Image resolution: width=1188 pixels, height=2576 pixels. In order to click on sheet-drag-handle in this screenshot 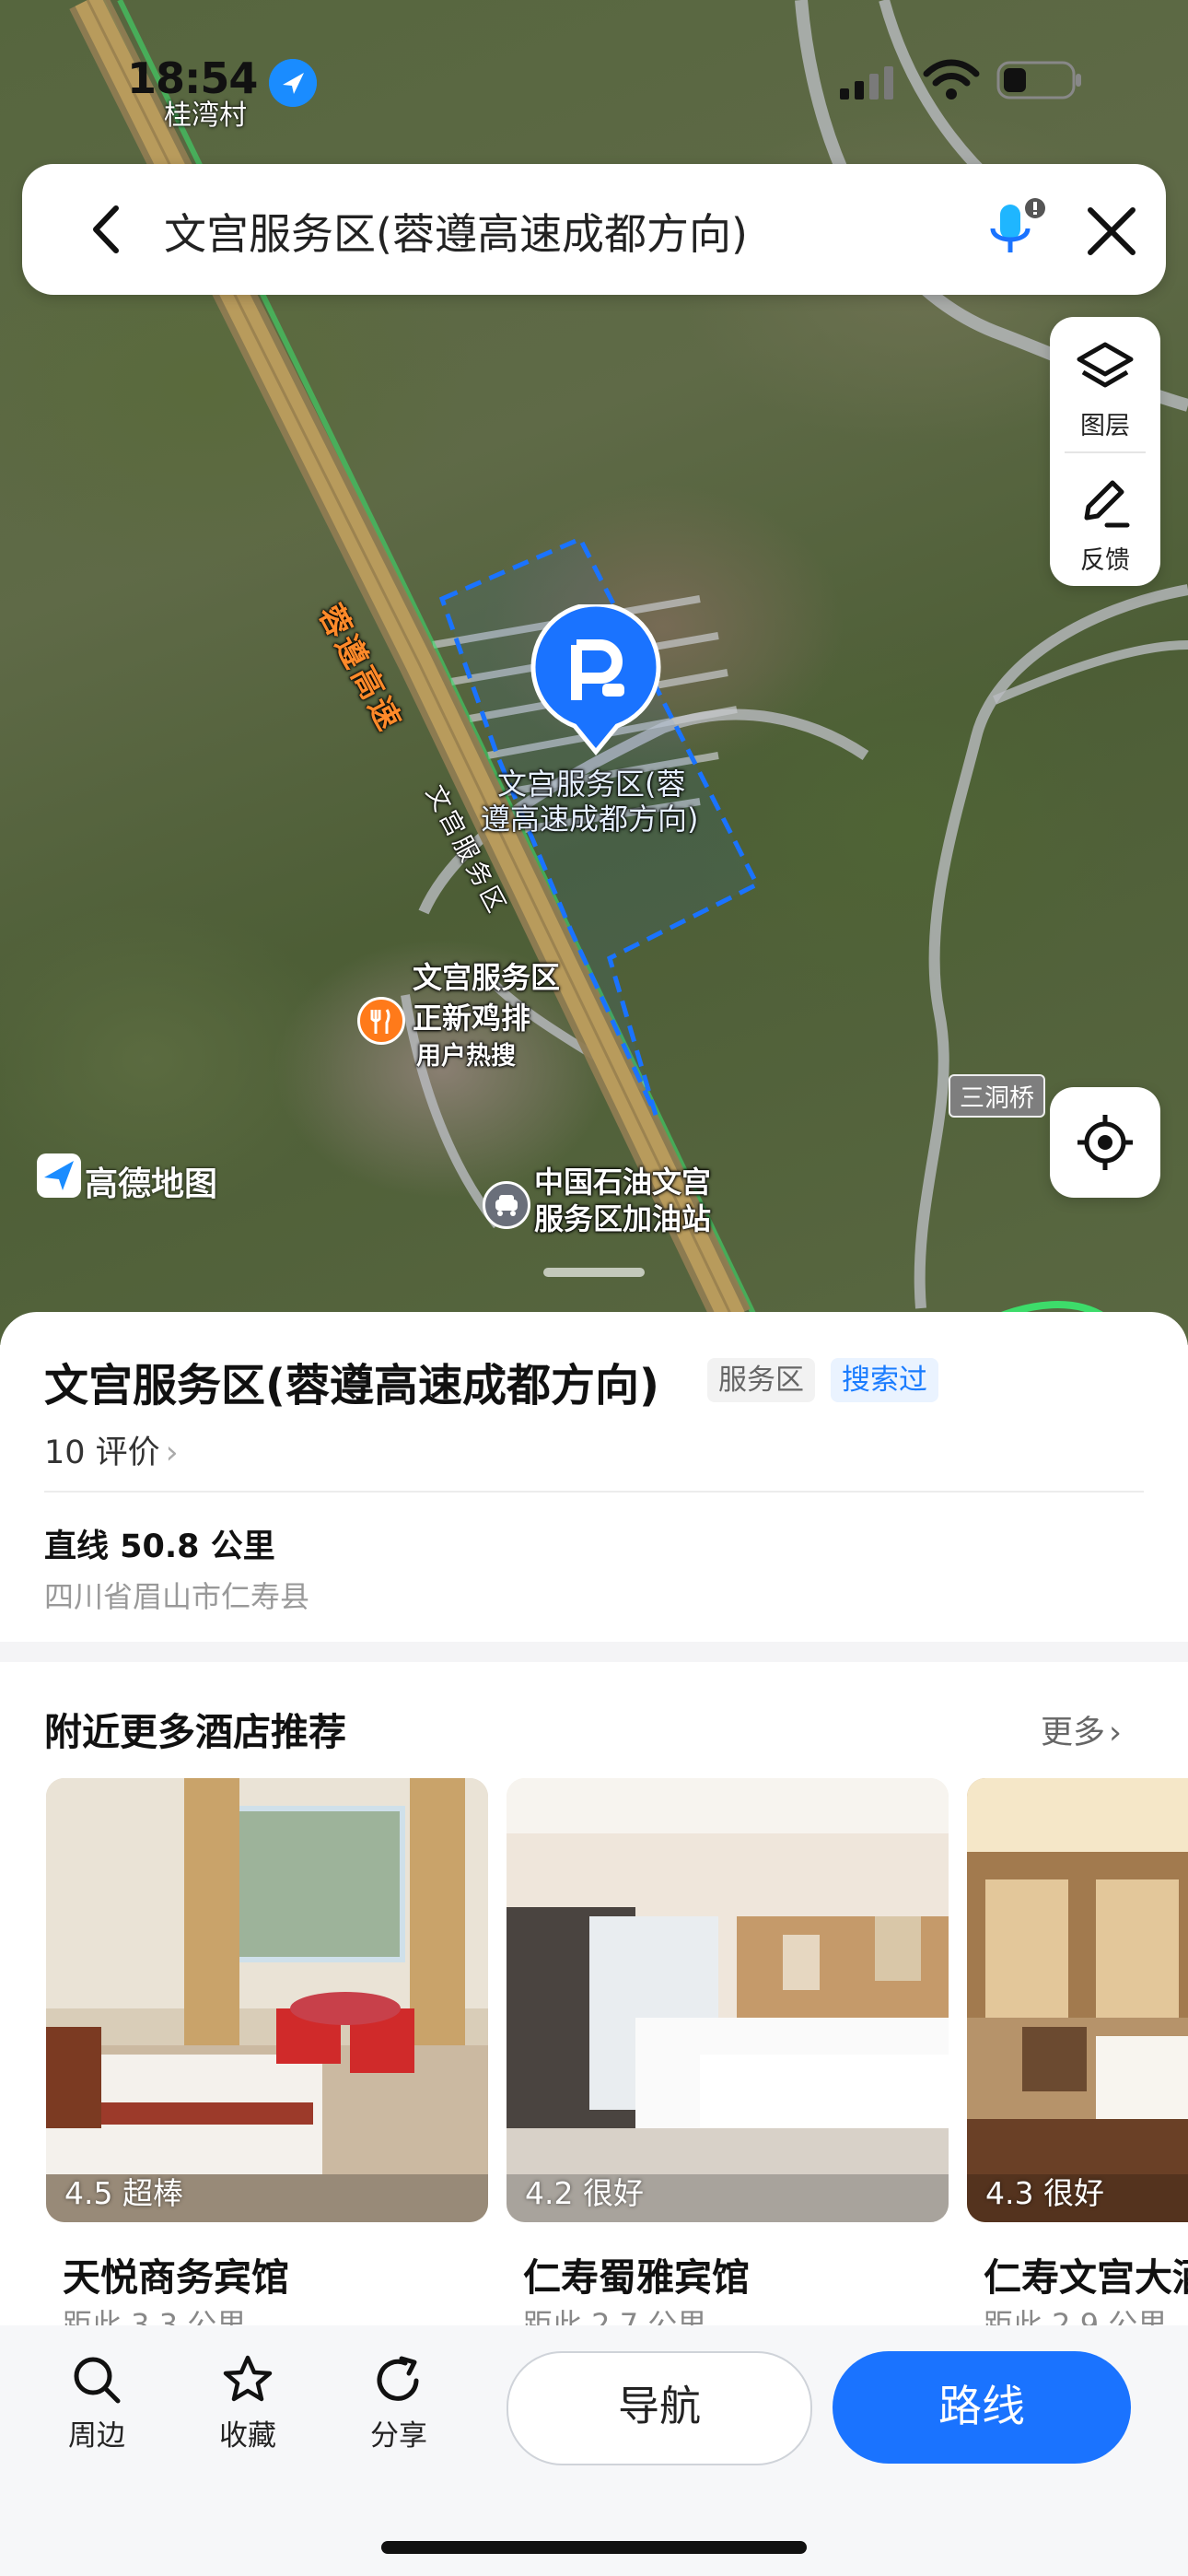, I will do `click(594, 1272)`.